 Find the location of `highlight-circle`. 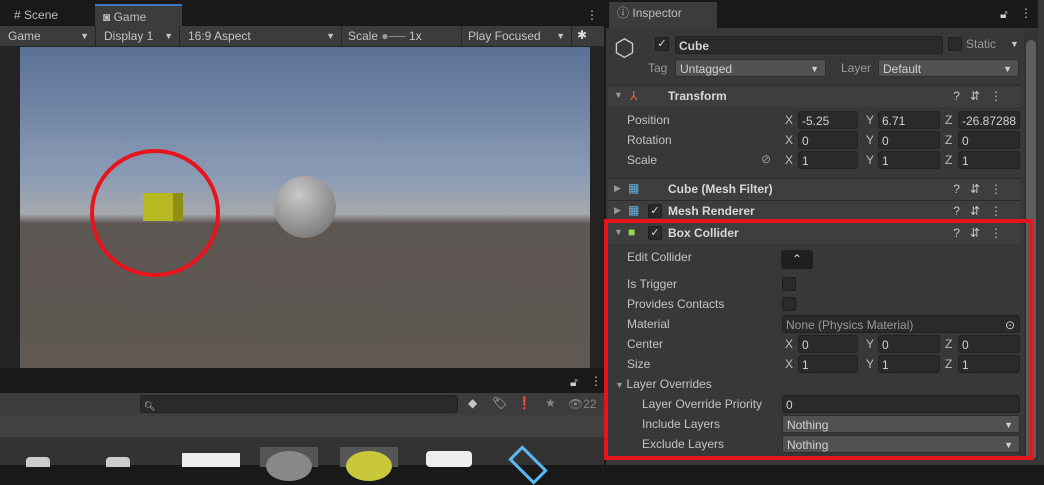

highlight-circle is located at coordinates (155, 213).